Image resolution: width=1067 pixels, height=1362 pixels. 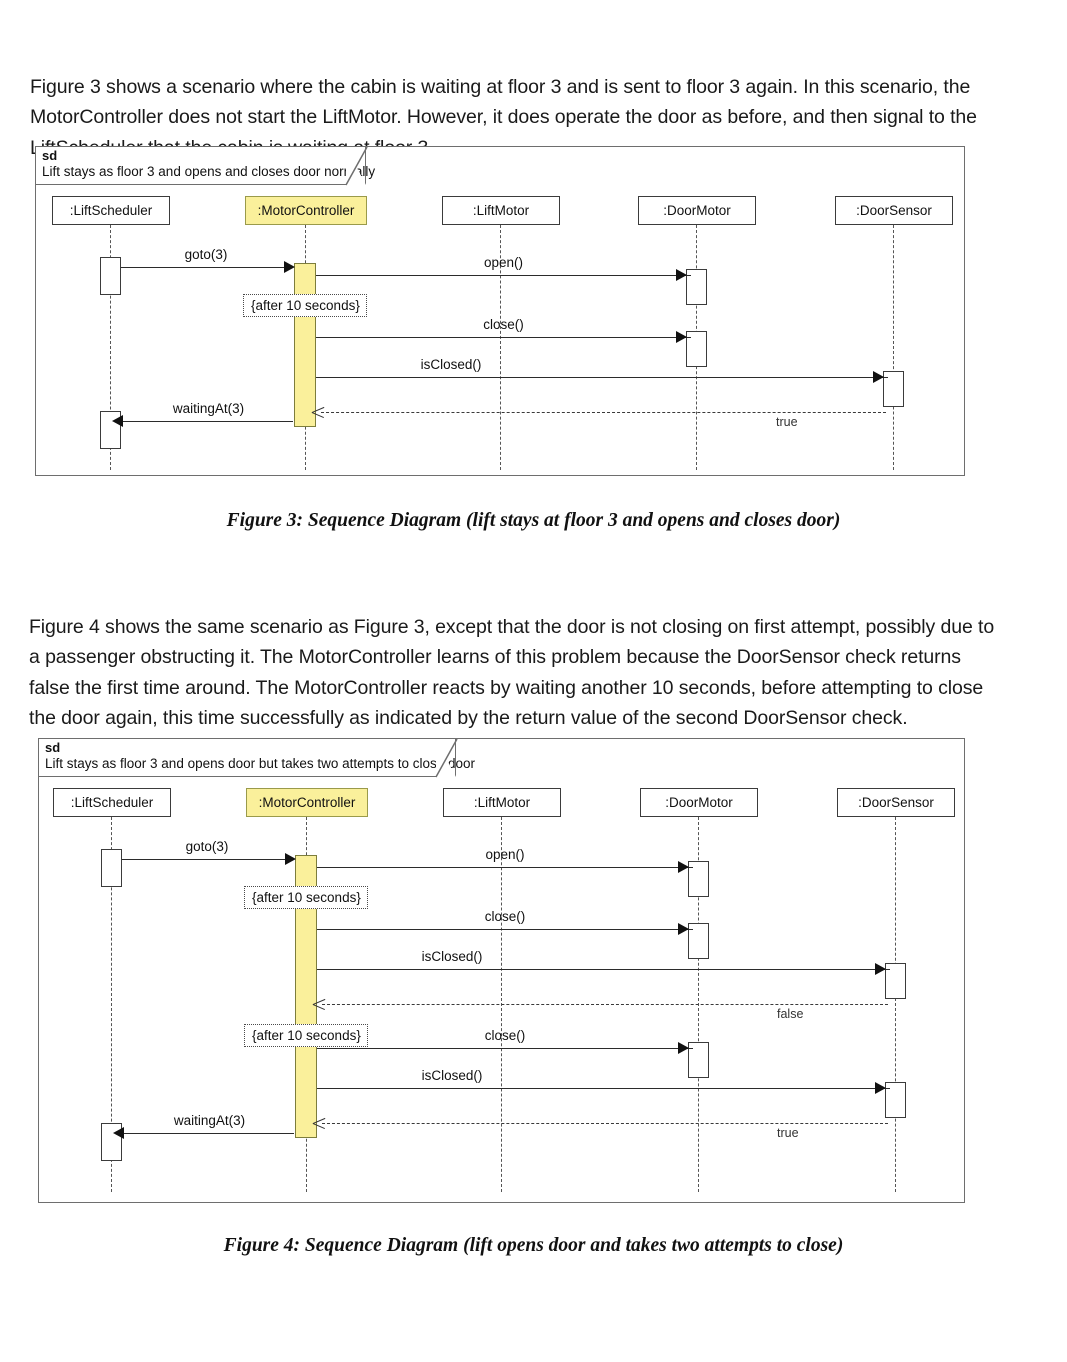 What do you see at coordinates (878, 377) in the screenshot?
I see `arrow-head-isclosed` at bounding box center [878, 377].